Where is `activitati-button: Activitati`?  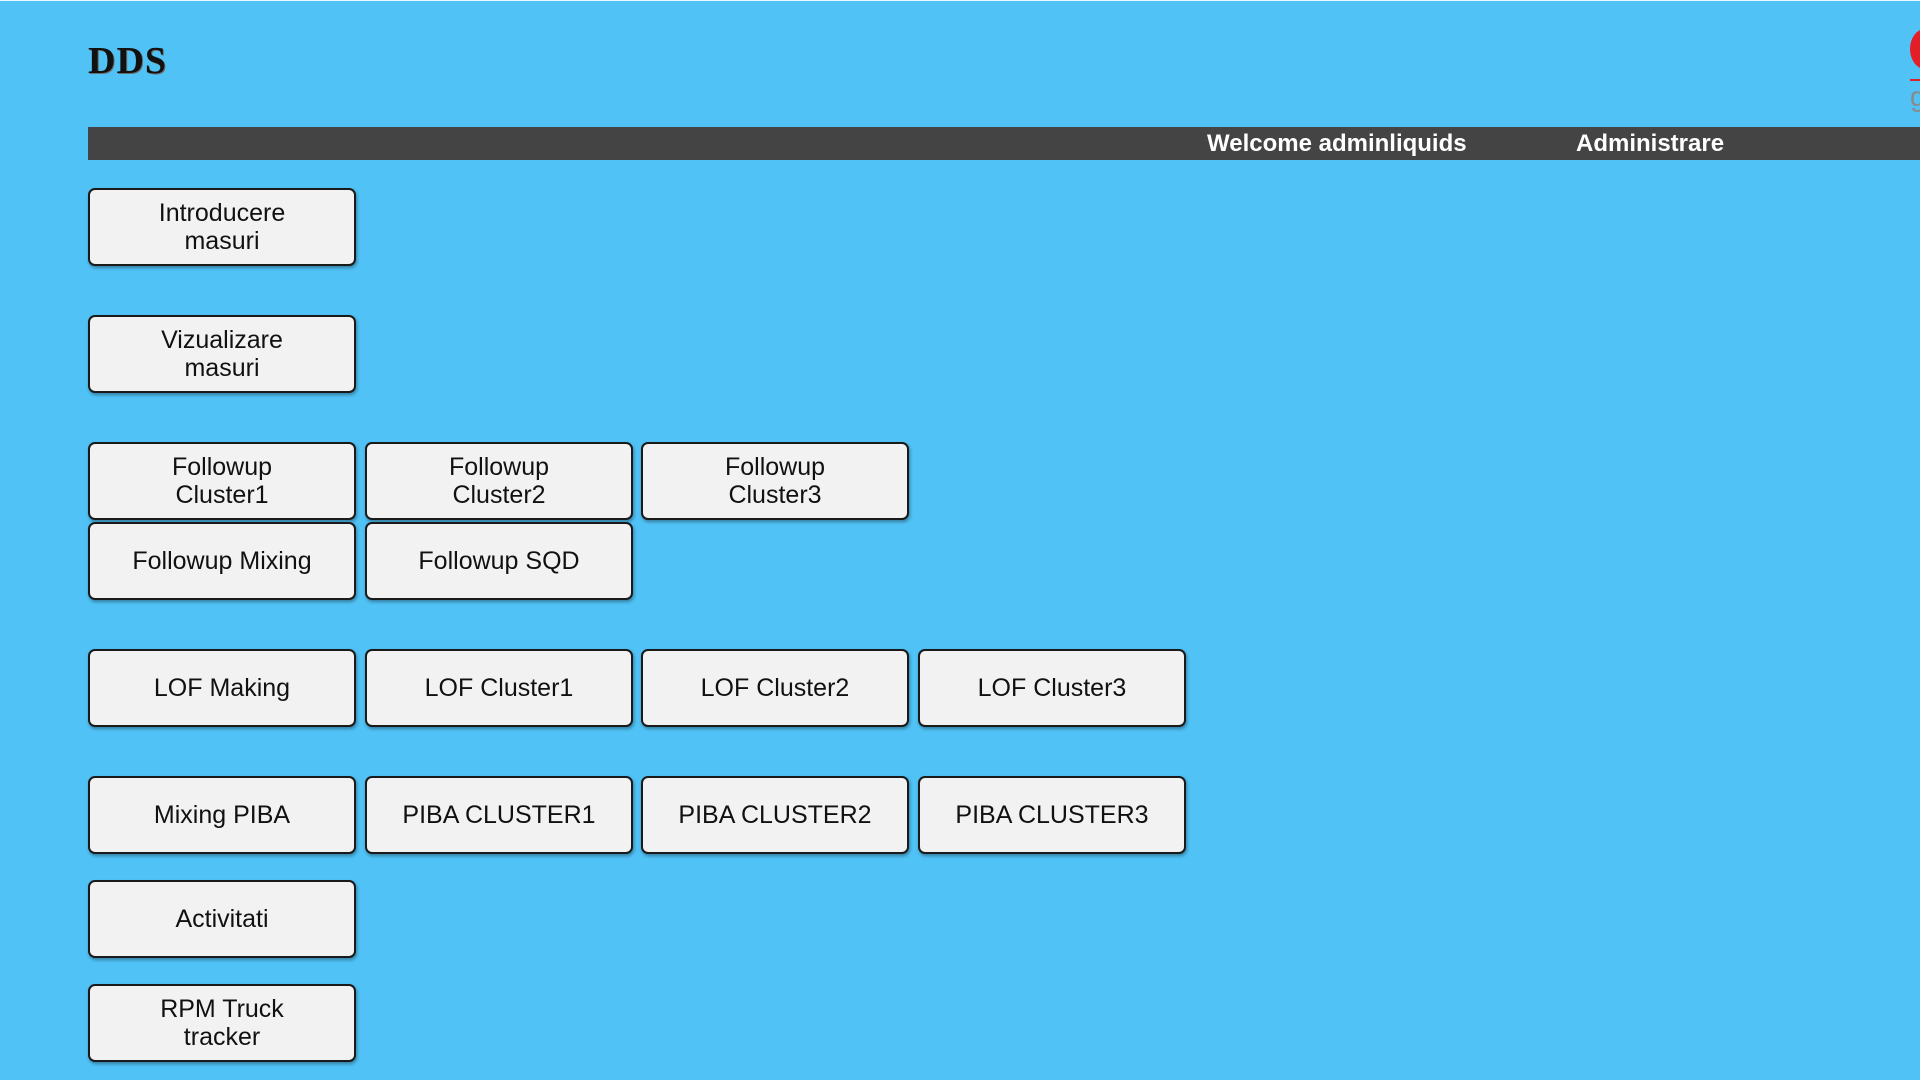 activitati-button: Activitati is located at coordinates (222, 919).